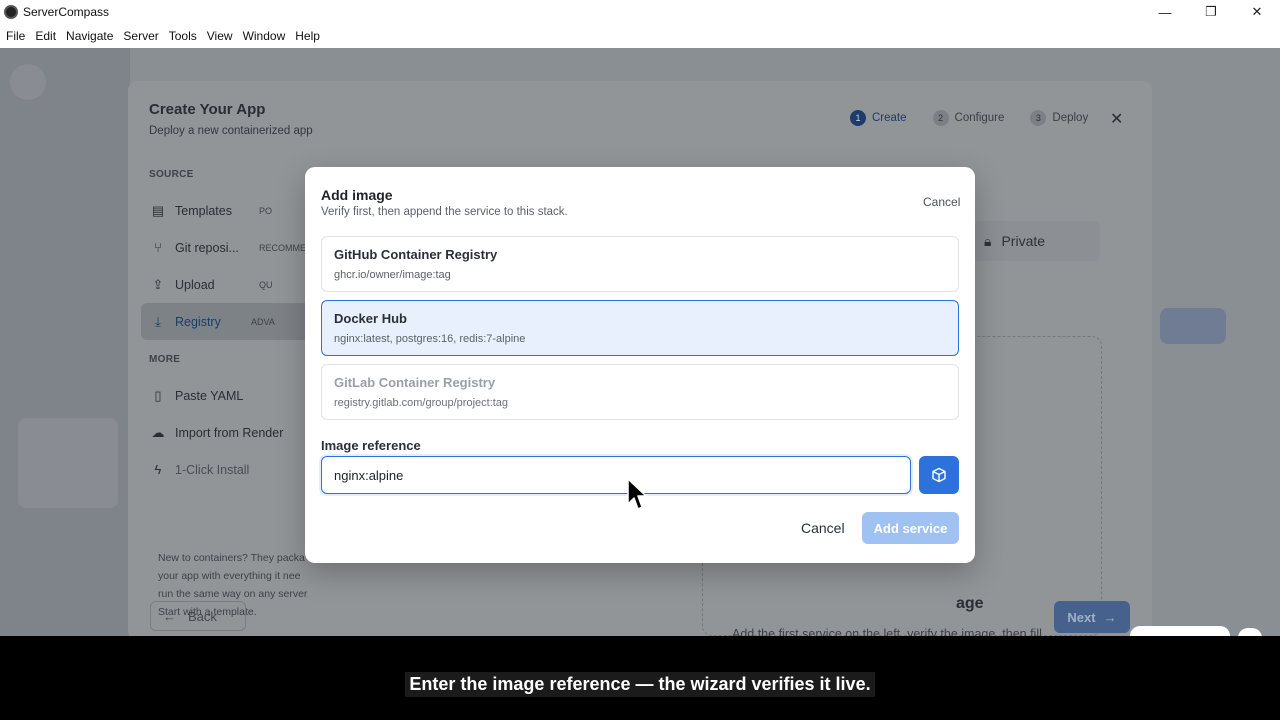 This screenshot has height=720, width=1280. I want to click on registry-name: GitHub Container Registry, so click(416, 254).